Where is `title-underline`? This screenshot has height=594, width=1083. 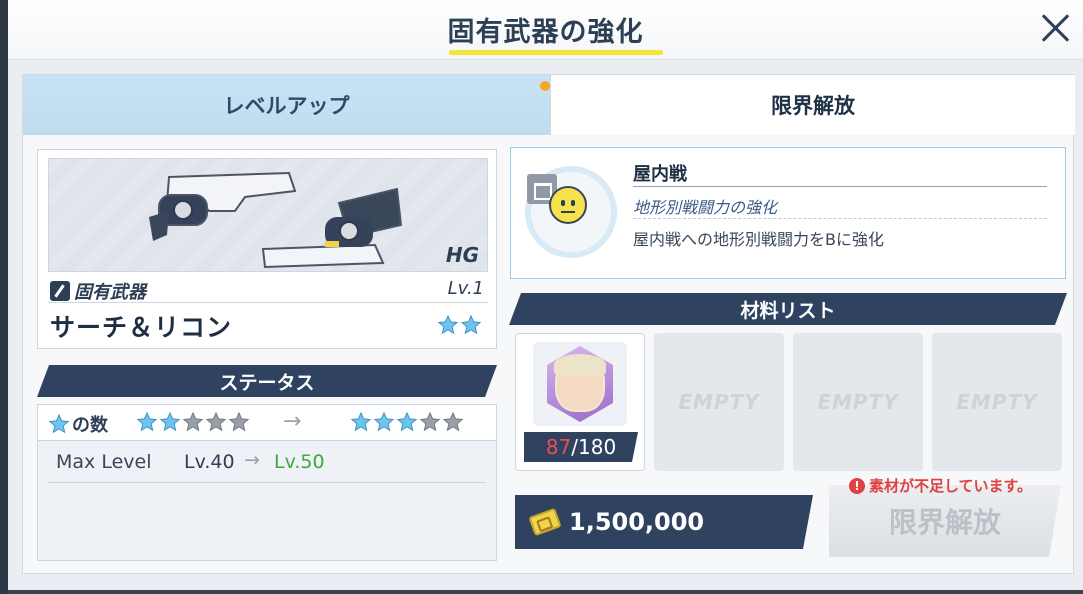 title-underline is located at coordinates (556, 52).